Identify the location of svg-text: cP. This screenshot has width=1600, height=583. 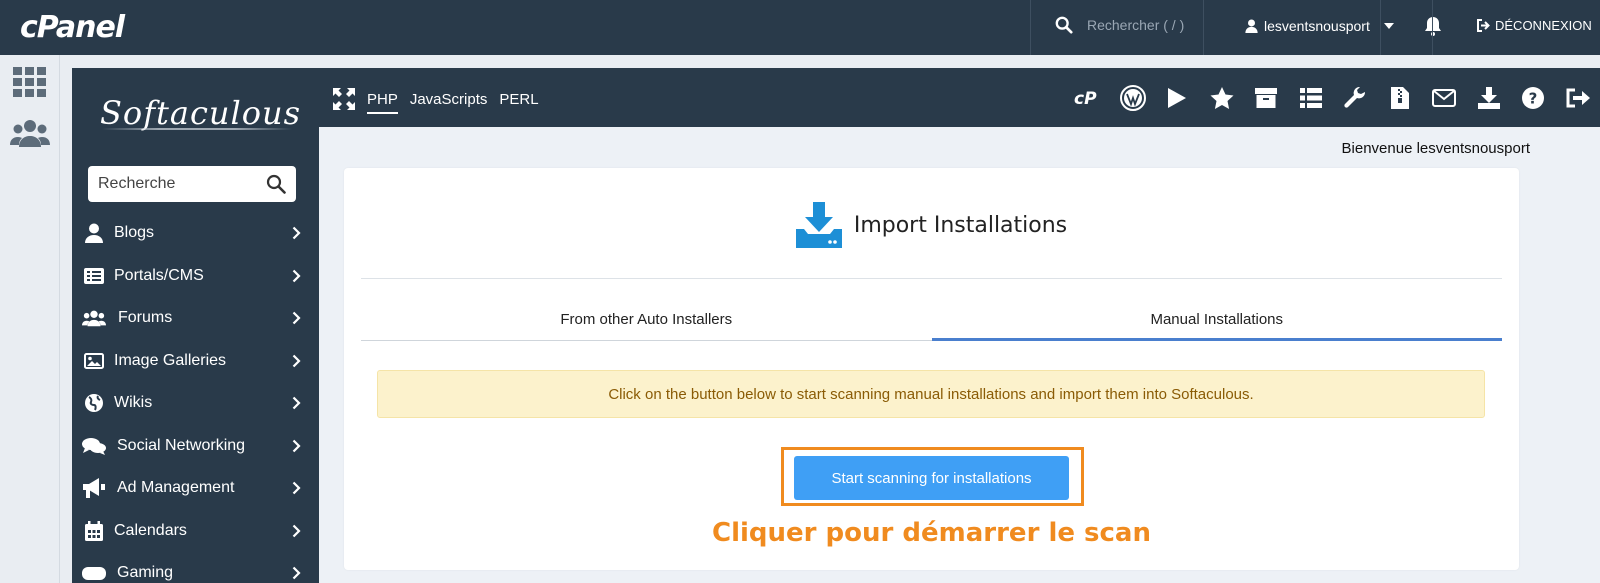
(1085, 98).